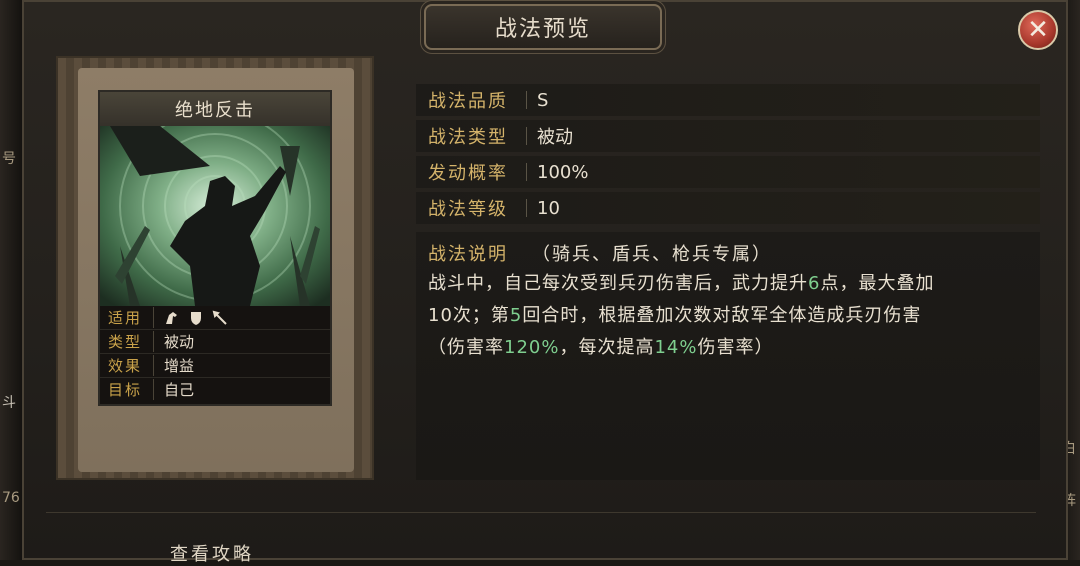 The image size is (1080, 566). Describe the element at coordinates (541, 512) in the screenshot. I see `footer-divider` at that location.